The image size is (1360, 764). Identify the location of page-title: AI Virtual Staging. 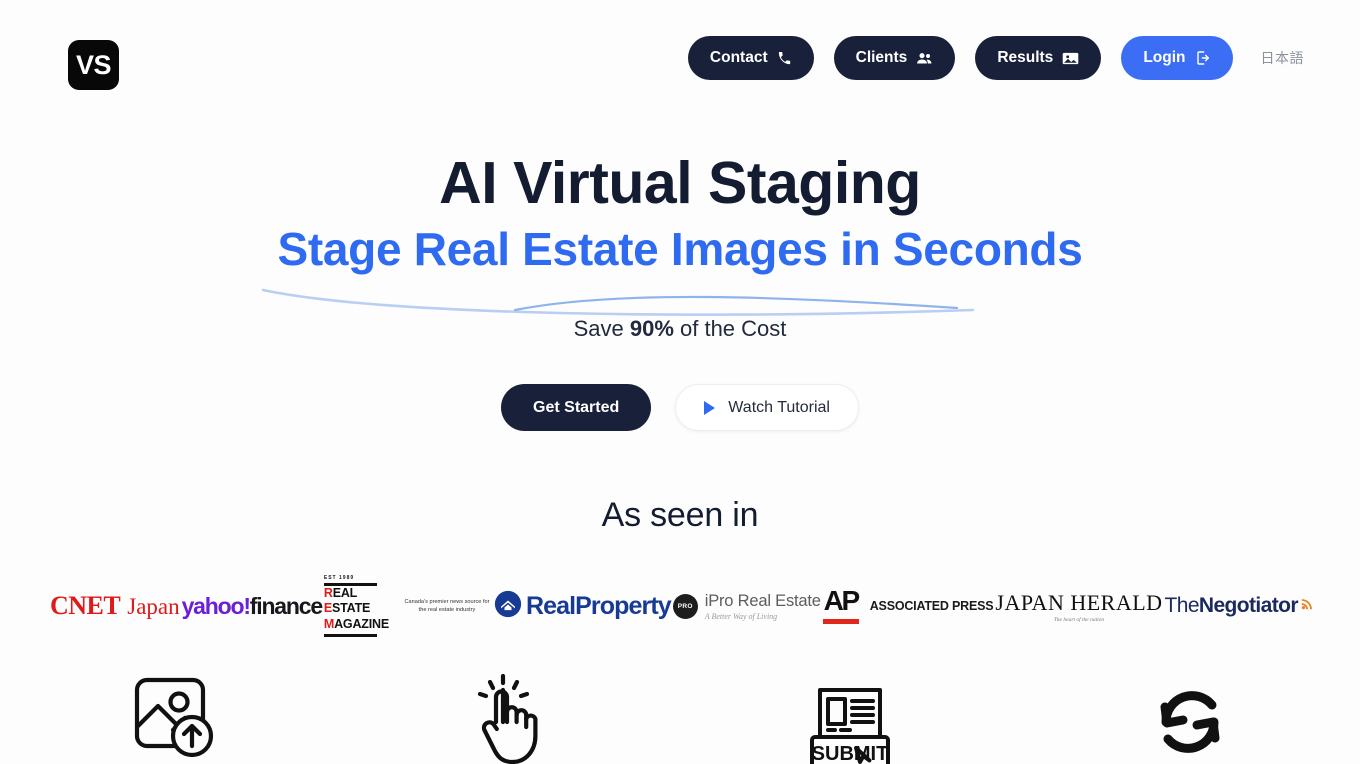
(680, 183).